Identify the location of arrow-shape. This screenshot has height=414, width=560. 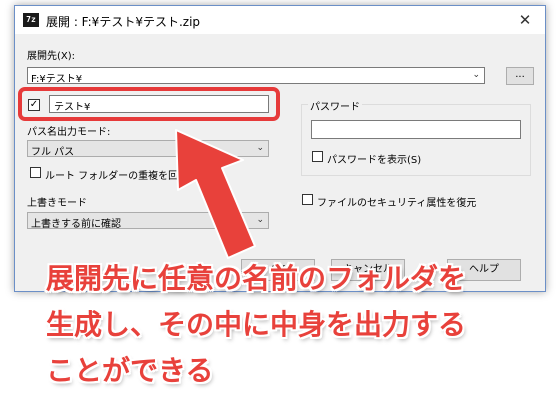
(215, 194).